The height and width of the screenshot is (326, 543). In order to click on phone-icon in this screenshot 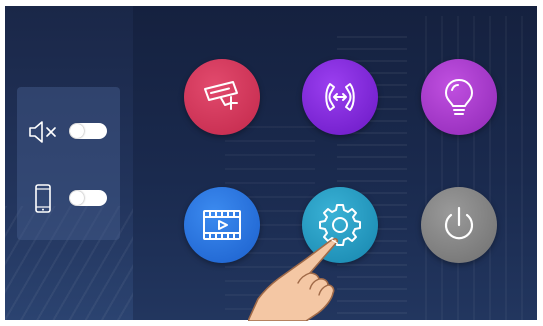, I will do `click(43, 198)`.